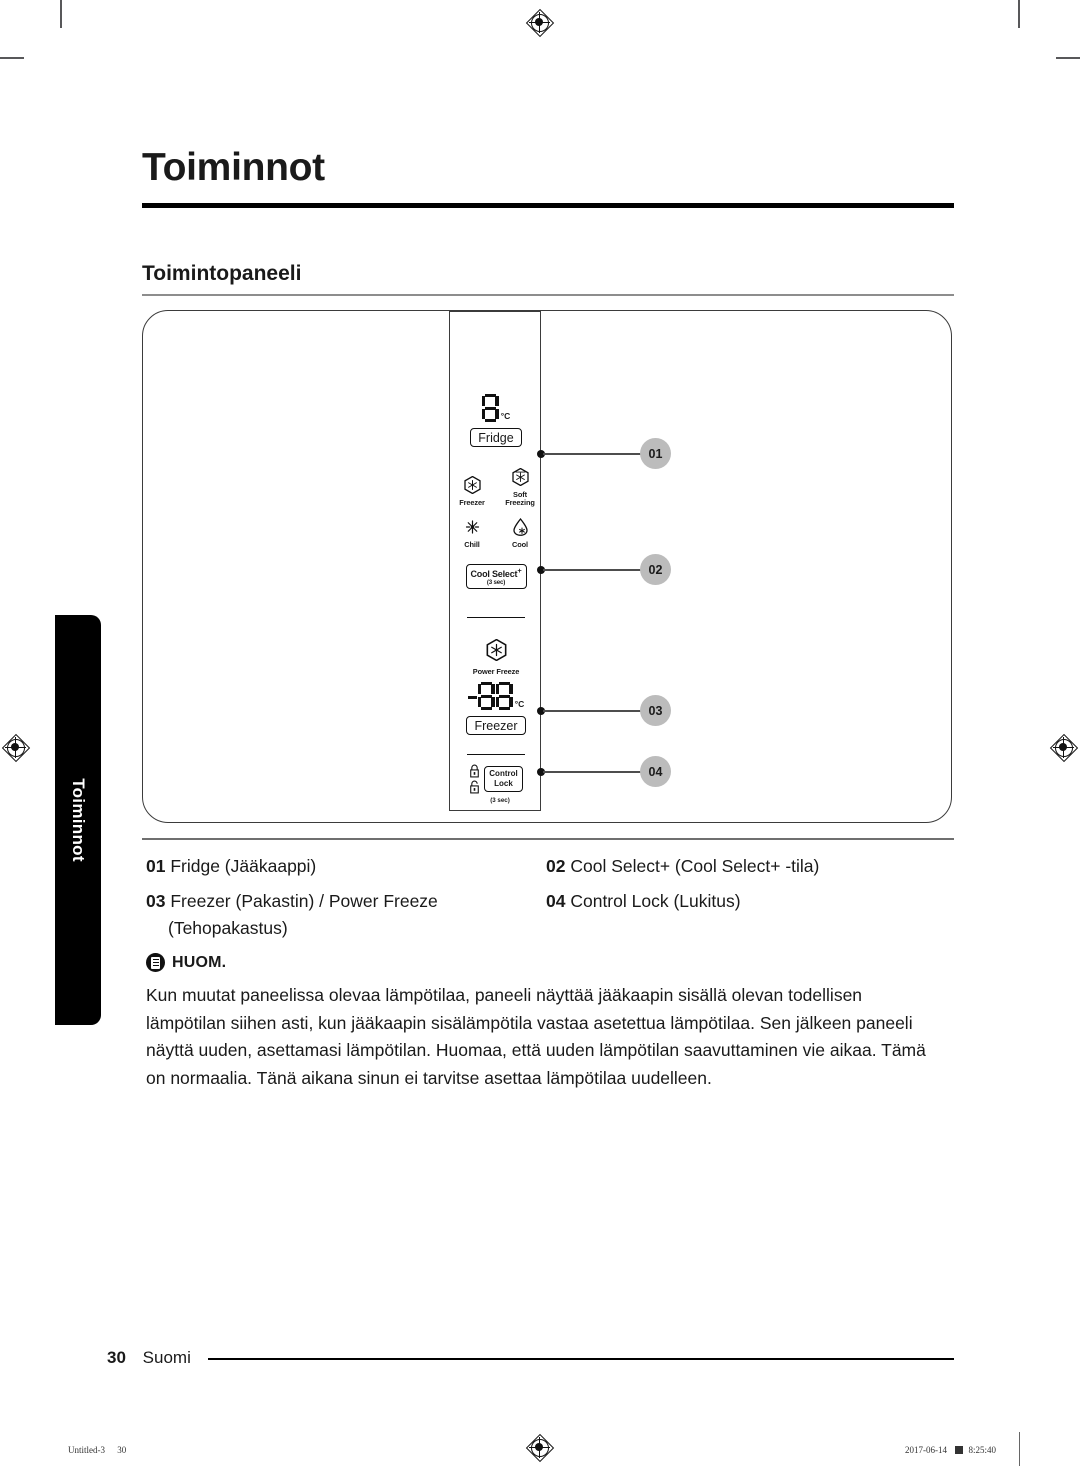  What do you see at coordinates (982, 1450) in the screenshot?
I see `print-time: 8:25:40` at bounding box center [982, 1450].